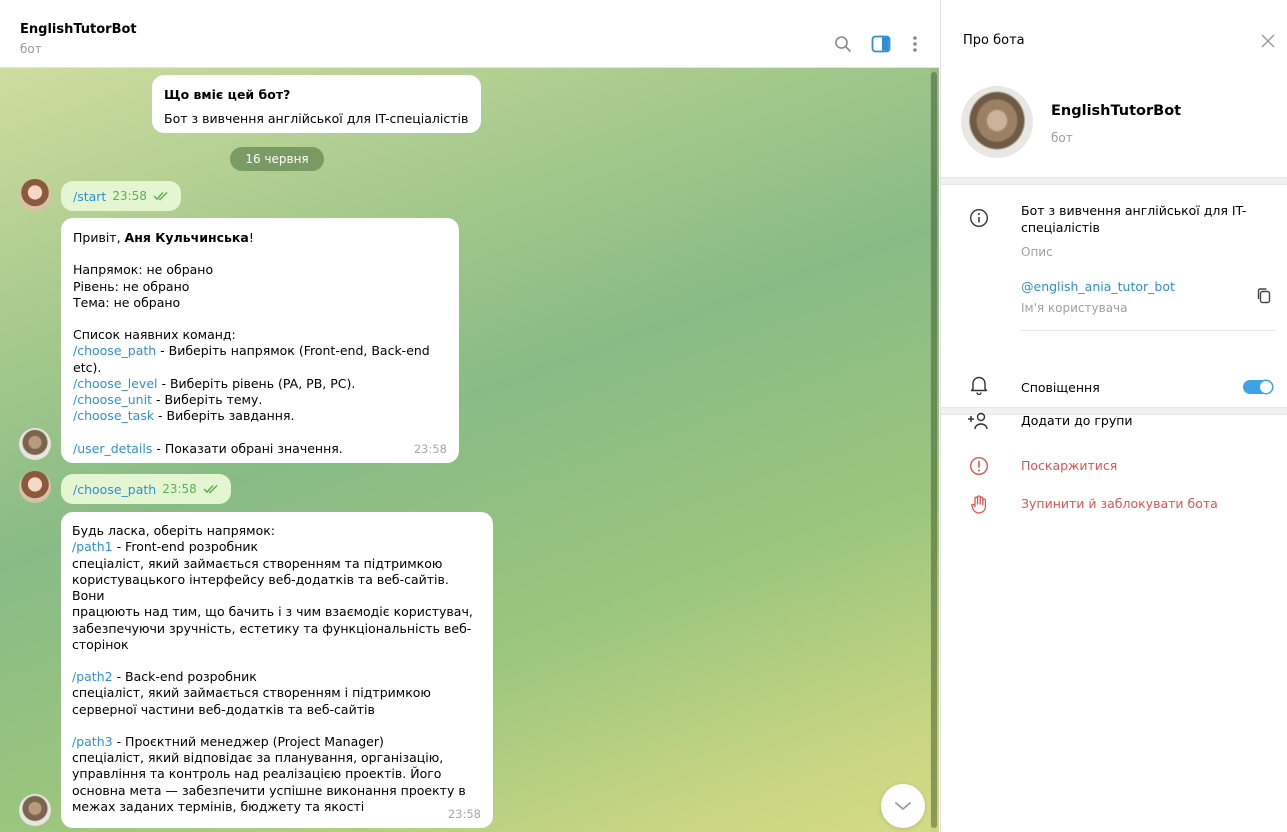 This screenshot has width=1287, height=832. I want to click on search-icon, so click(843, 44).